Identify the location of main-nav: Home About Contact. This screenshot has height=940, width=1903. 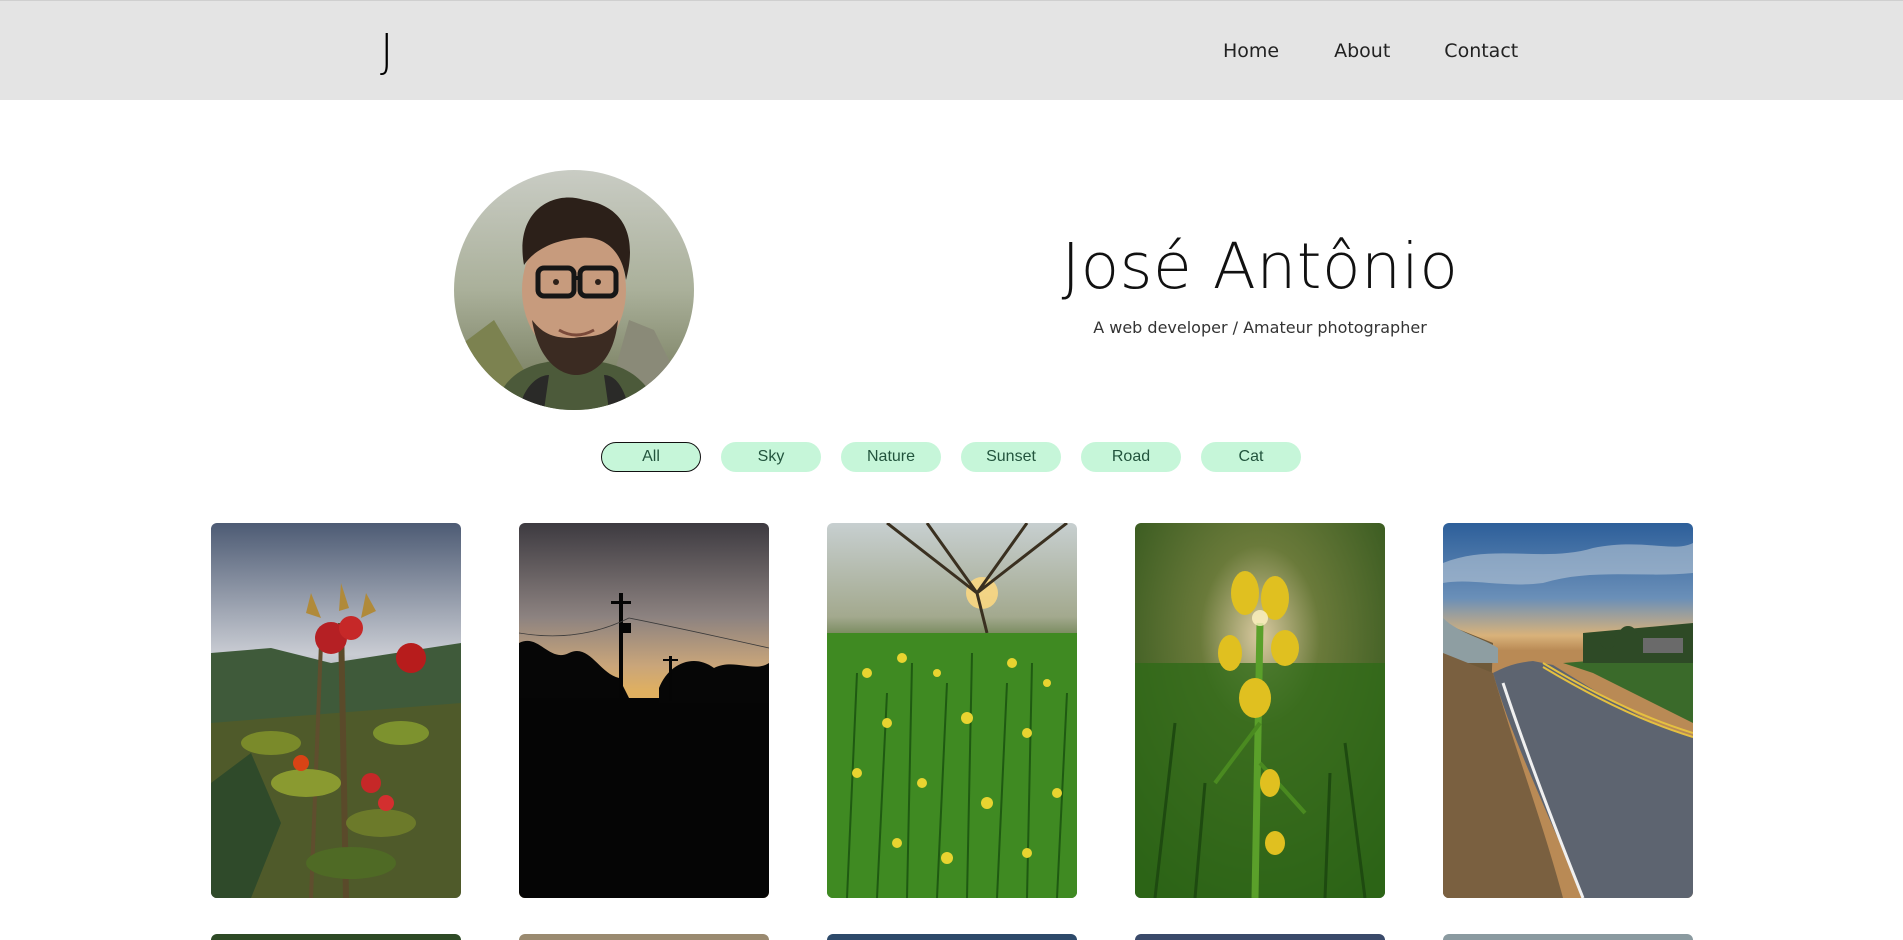
(1370, 51).